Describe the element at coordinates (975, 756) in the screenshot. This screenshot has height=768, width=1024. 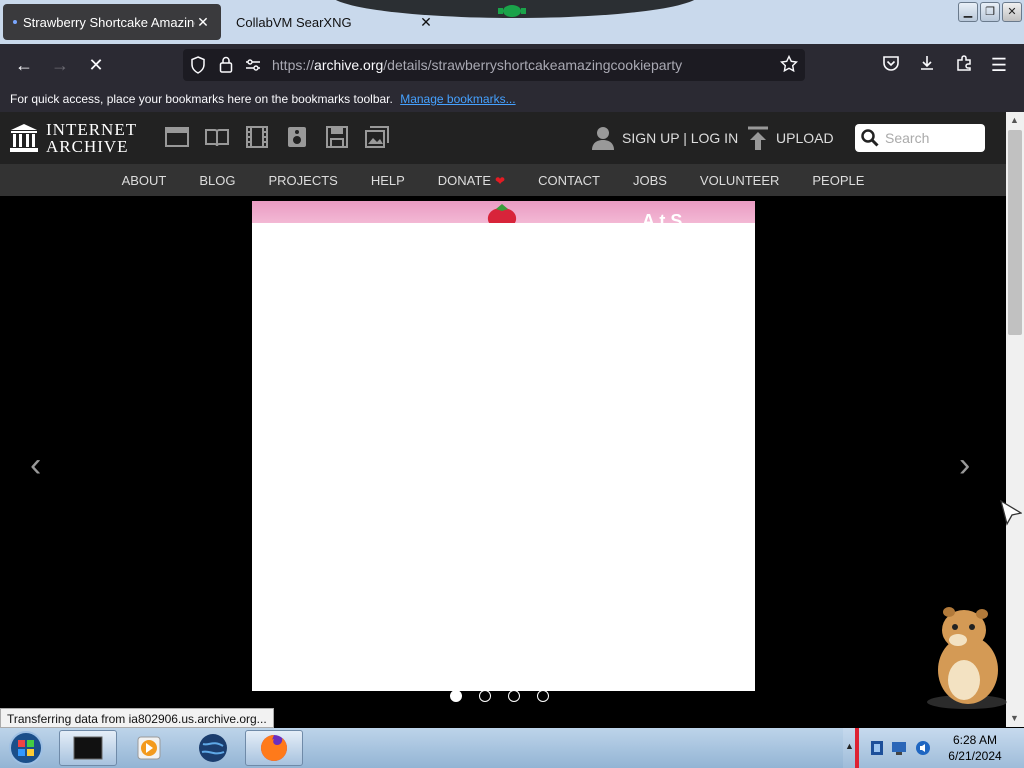
I see `clock-date: 6/21/2024` at that location.